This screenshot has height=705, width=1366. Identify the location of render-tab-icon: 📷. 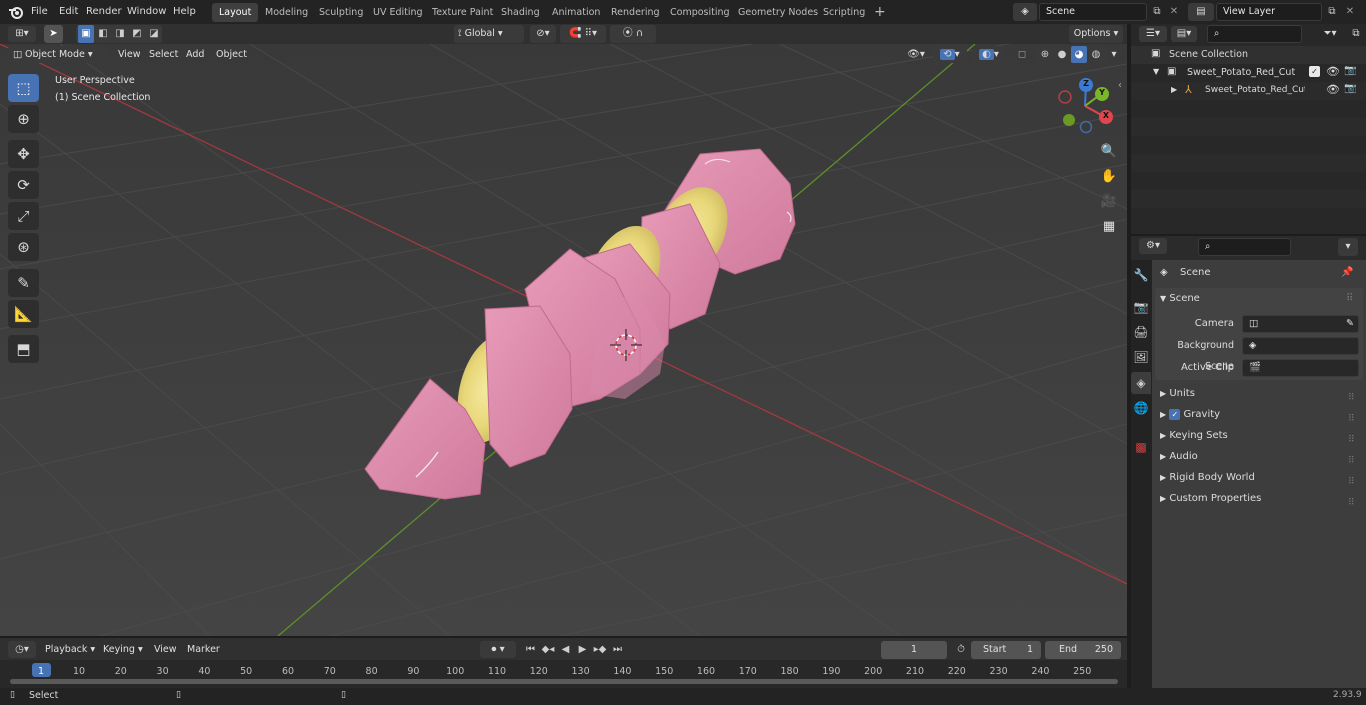
(1141, 307).